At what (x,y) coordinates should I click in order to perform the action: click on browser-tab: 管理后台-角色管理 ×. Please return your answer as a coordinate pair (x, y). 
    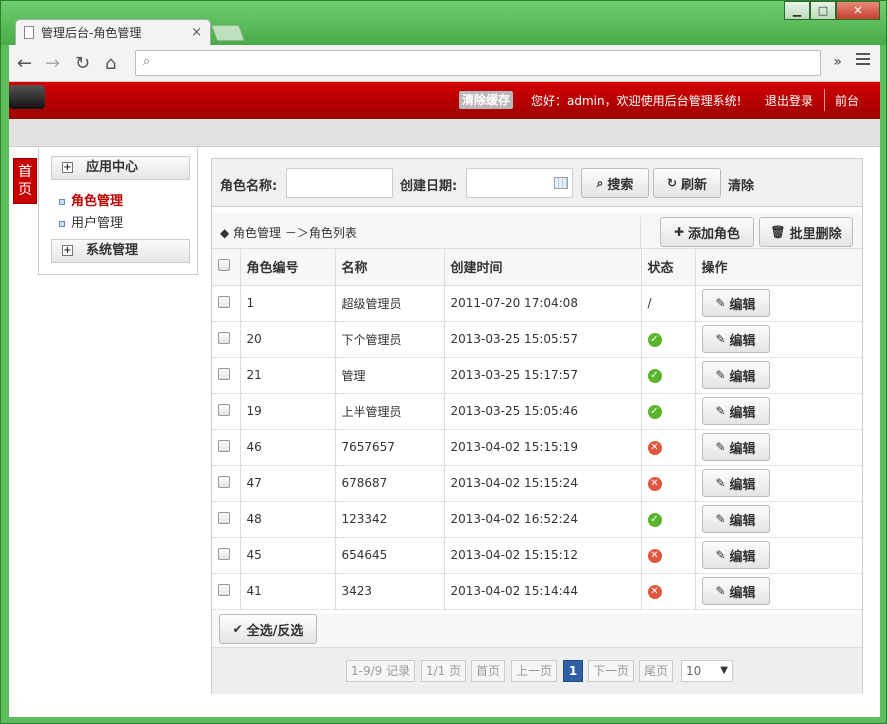
    Looking at the image, I should click on (113, 32).